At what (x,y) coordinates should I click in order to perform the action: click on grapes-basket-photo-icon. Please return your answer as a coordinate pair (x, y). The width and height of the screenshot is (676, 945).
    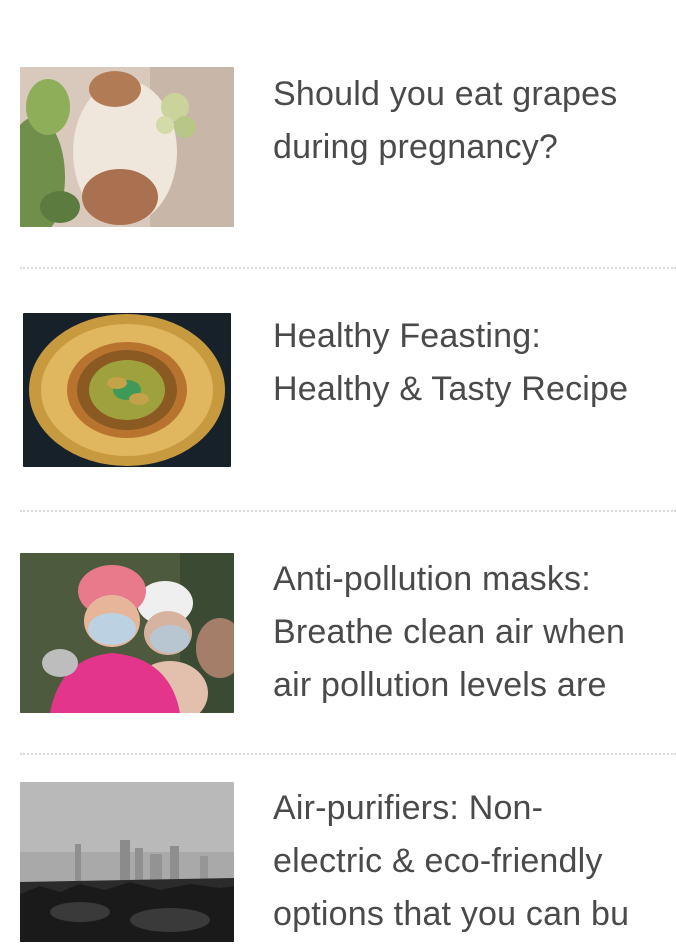
    Looking at the image, I should click on (127, 147).